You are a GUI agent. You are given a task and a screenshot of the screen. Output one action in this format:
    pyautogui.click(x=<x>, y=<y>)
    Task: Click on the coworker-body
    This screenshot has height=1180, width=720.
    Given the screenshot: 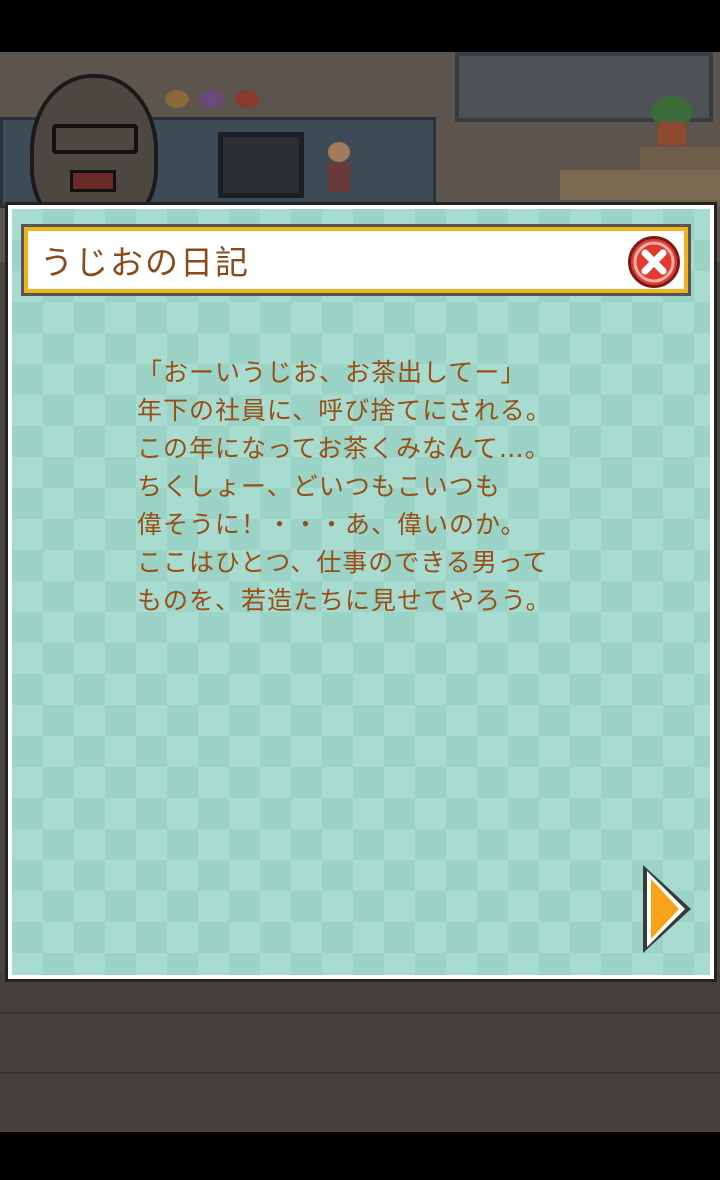 What is the action you would take?
    pyautogui.click(x=339, y=177)
    